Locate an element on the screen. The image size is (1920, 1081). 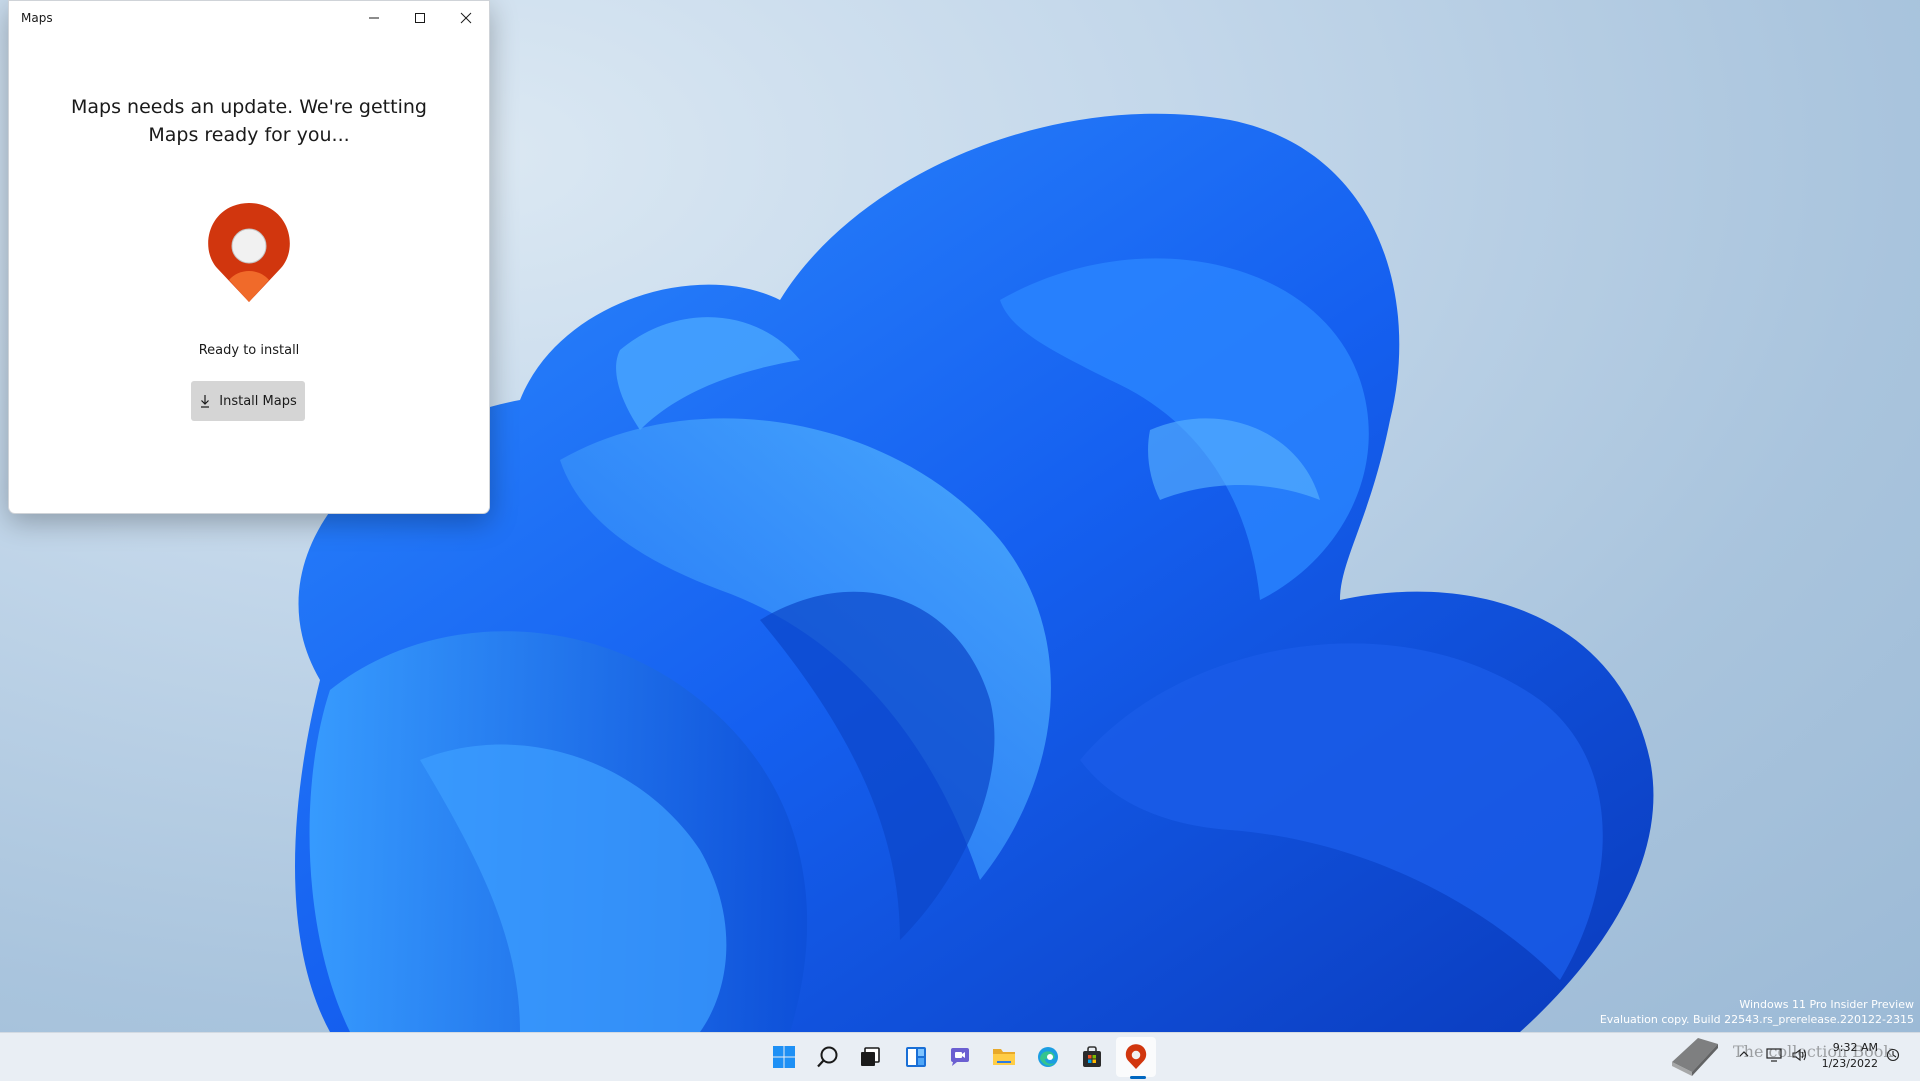
maximize-icon is located at coordinates (420, 18).